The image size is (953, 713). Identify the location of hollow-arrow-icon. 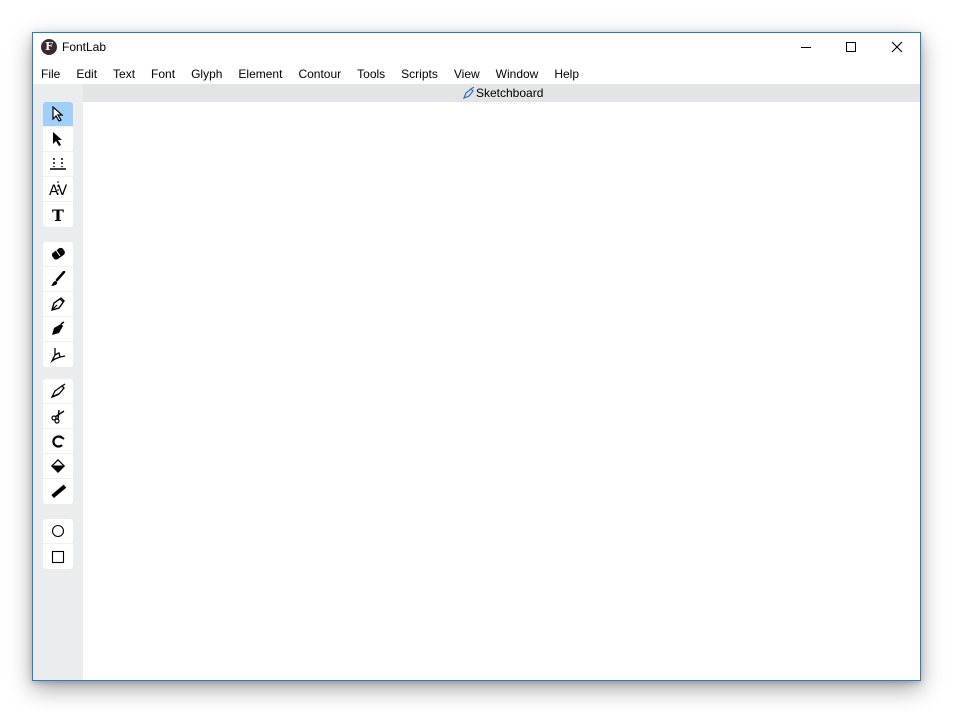
(58, 114).